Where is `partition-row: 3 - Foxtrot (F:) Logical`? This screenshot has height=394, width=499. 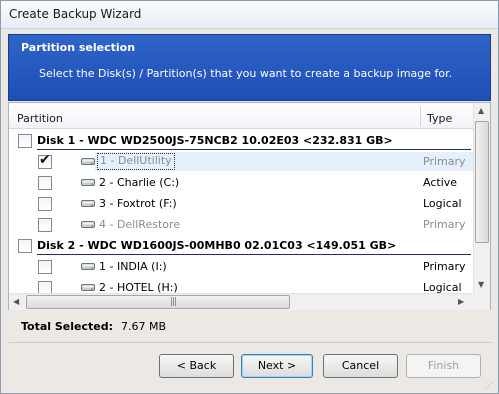
partition-row: 3 - Foxtrot (F:) Logical is located at coordinates (241, 203).